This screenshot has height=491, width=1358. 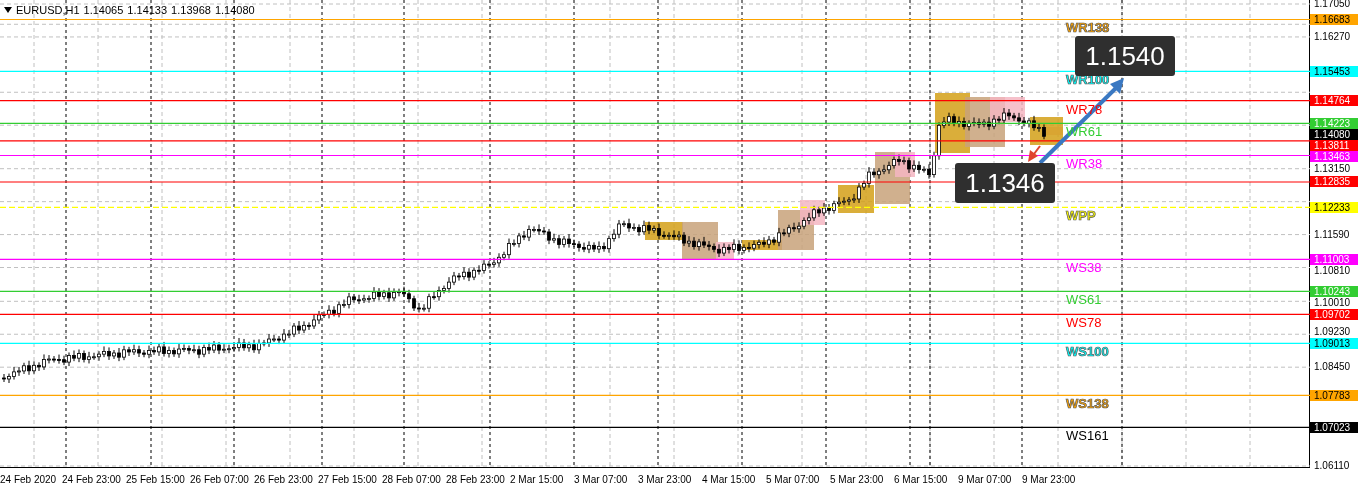 I want to click on price-tag: 1.14764, so click(x=1334, y=101).